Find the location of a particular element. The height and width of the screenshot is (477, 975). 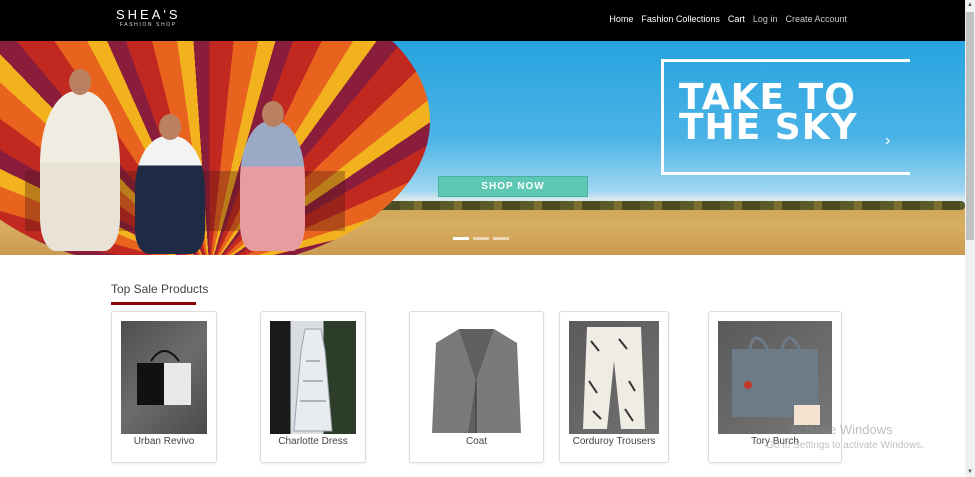

product-name: Charlotte Dress is located at coordinates (313, 441).